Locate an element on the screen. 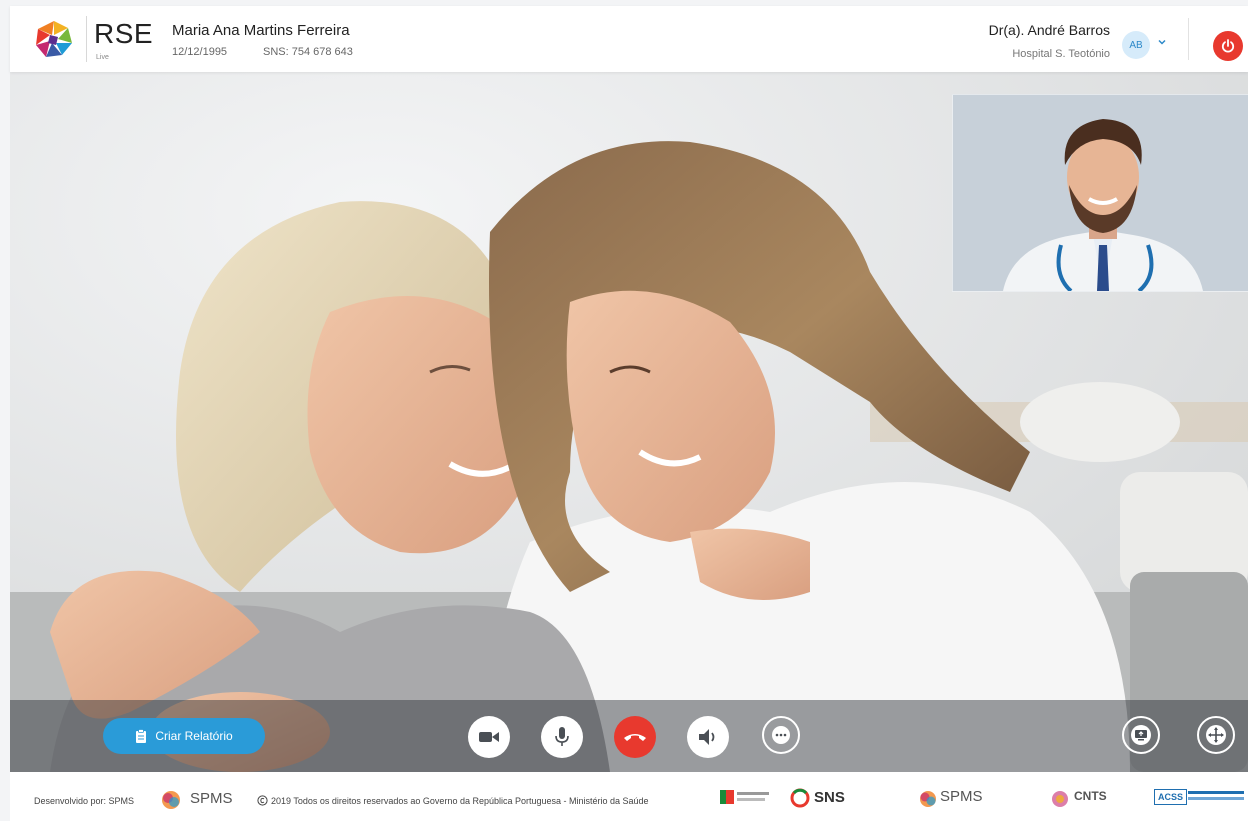 This screenshot has height=821, width=1248. republica-portuguesa-logo is located at coordinates (744, 797).